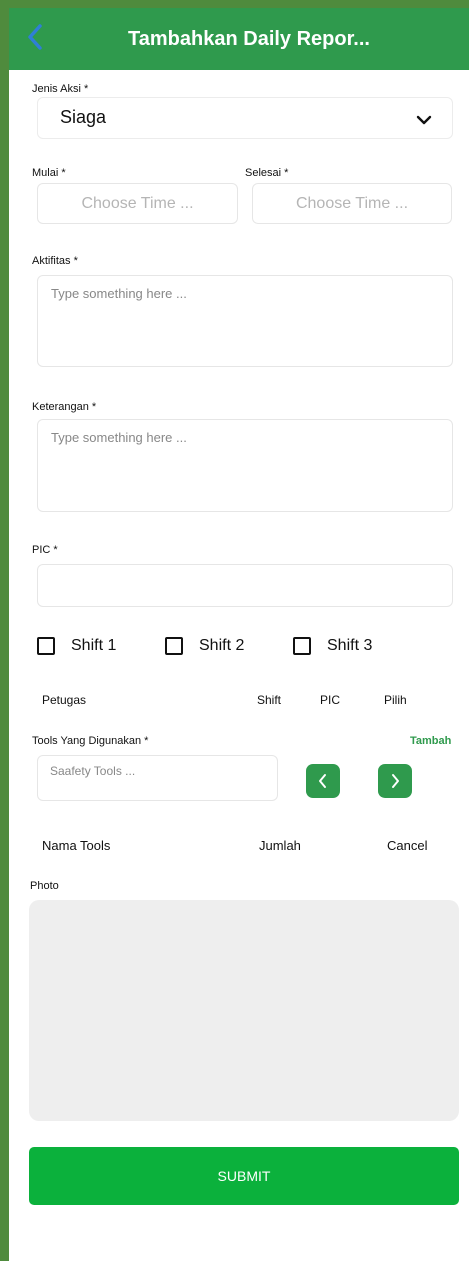 This screenshot has width=469, height=1261. What do you see at coordinates (244, 846) in the screenshot?
I see `tools-table-header: Nama Tools Jumlah Cancel` at bounding box center [244, 846].